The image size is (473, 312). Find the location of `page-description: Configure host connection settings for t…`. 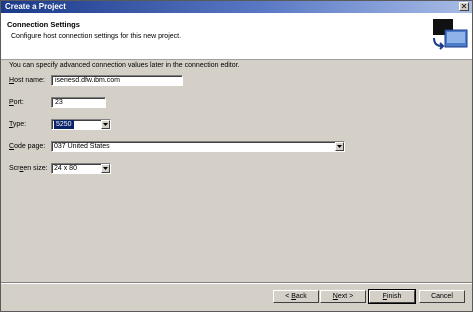

page-description: Configure host connection settings for t… is located at coordinates (96, 36).